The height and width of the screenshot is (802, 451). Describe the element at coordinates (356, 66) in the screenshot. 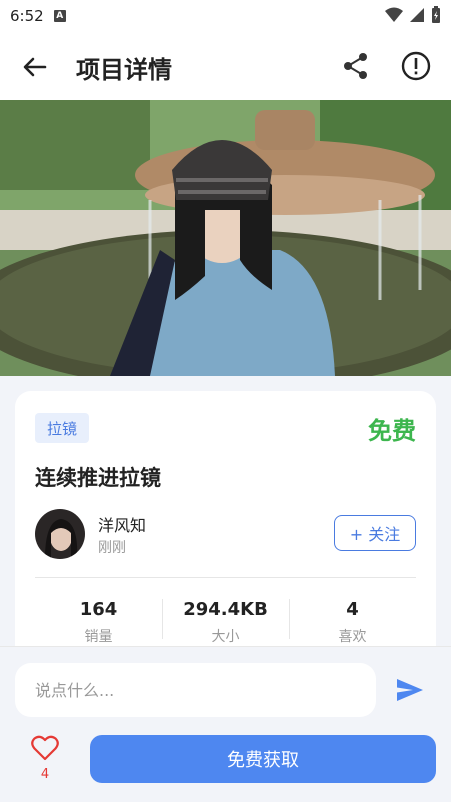

I see `share-icon` at that location.